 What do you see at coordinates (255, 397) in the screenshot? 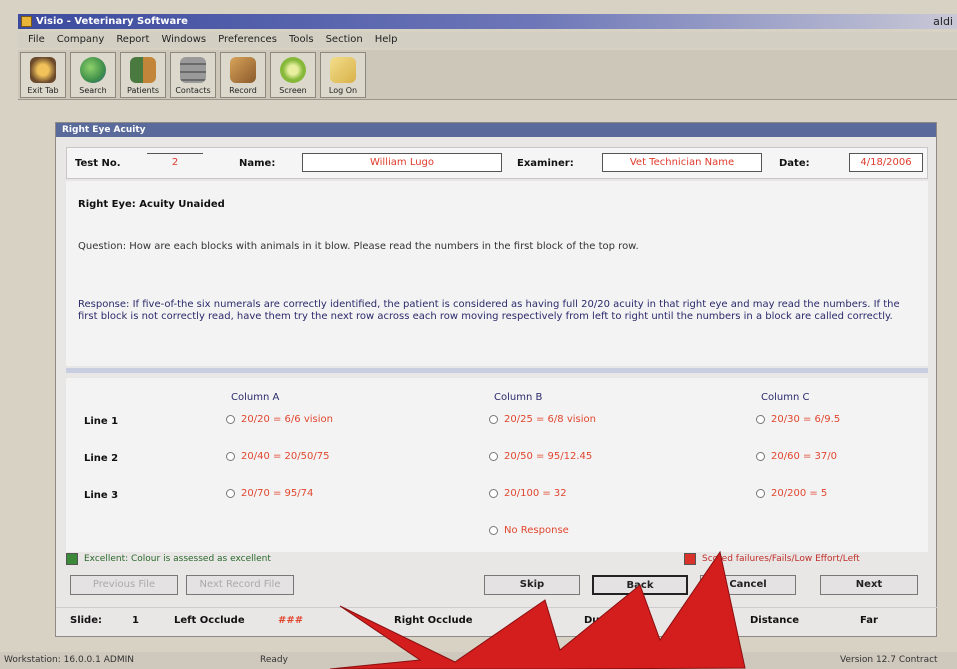
I see `column-a-header: Column A` at bounding box center [255, 397].